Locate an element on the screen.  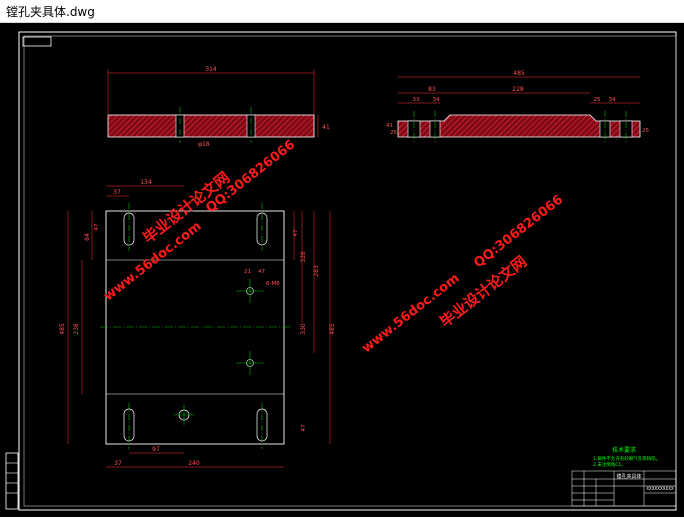
dim-side-h2: 25 is located at coordinates (393, 133).